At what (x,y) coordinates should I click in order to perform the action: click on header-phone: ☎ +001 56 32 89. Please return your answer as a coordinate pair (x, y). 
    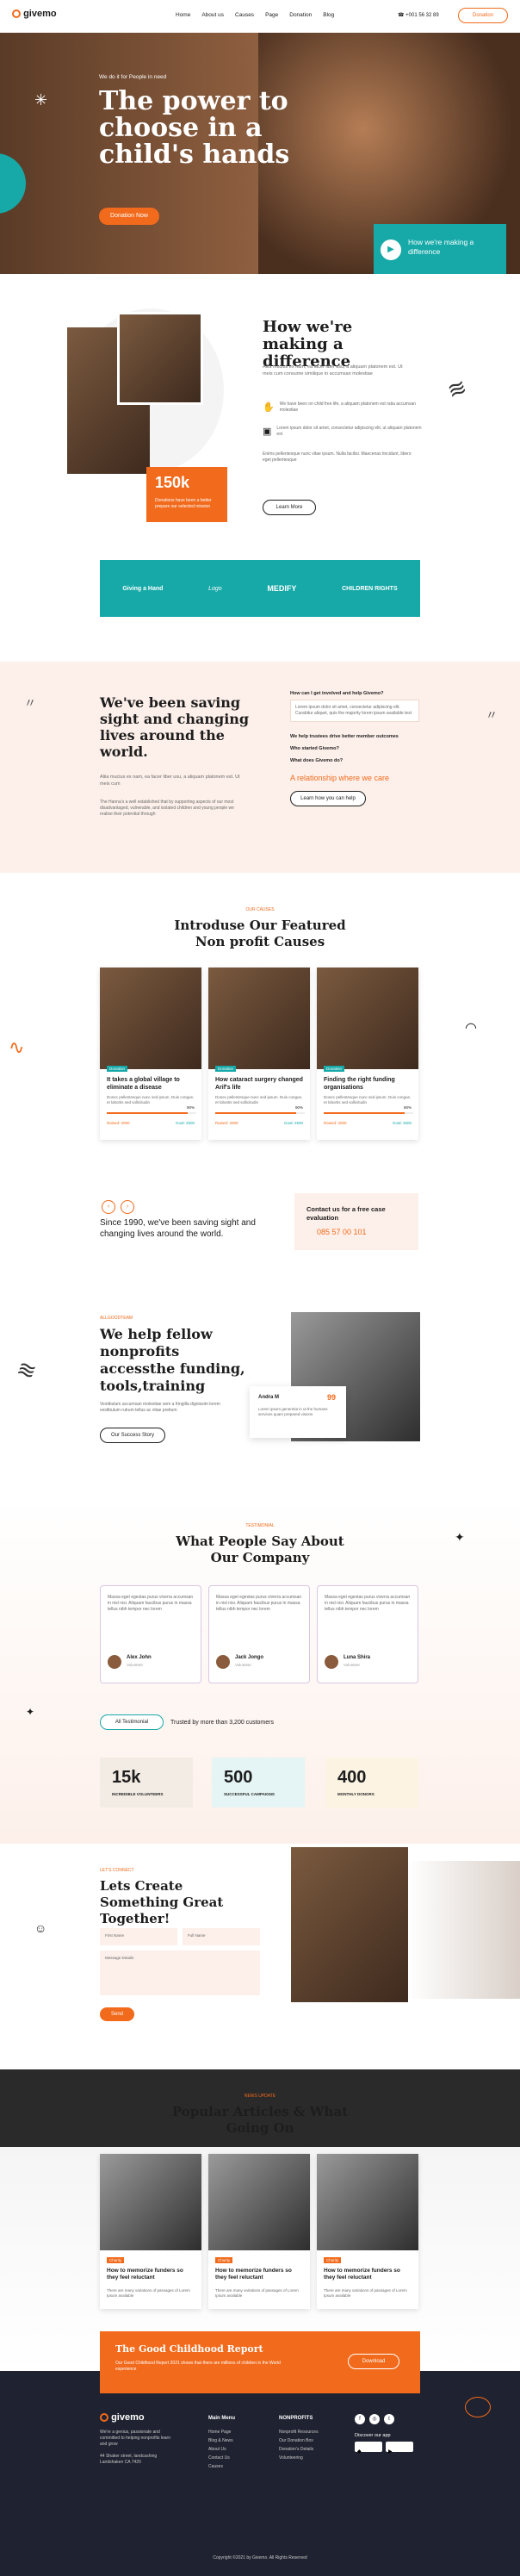
    Looking at the image, I should click on (418, 15).